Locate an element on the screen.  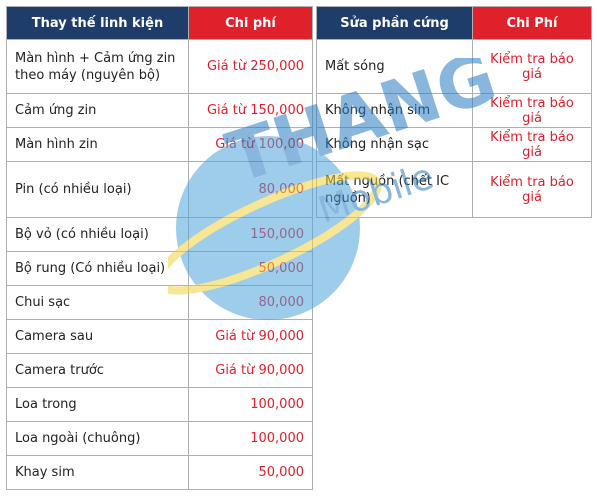
part-name: Bộ vỏ (có nhiều loại) is located at coordinates (97, 234).